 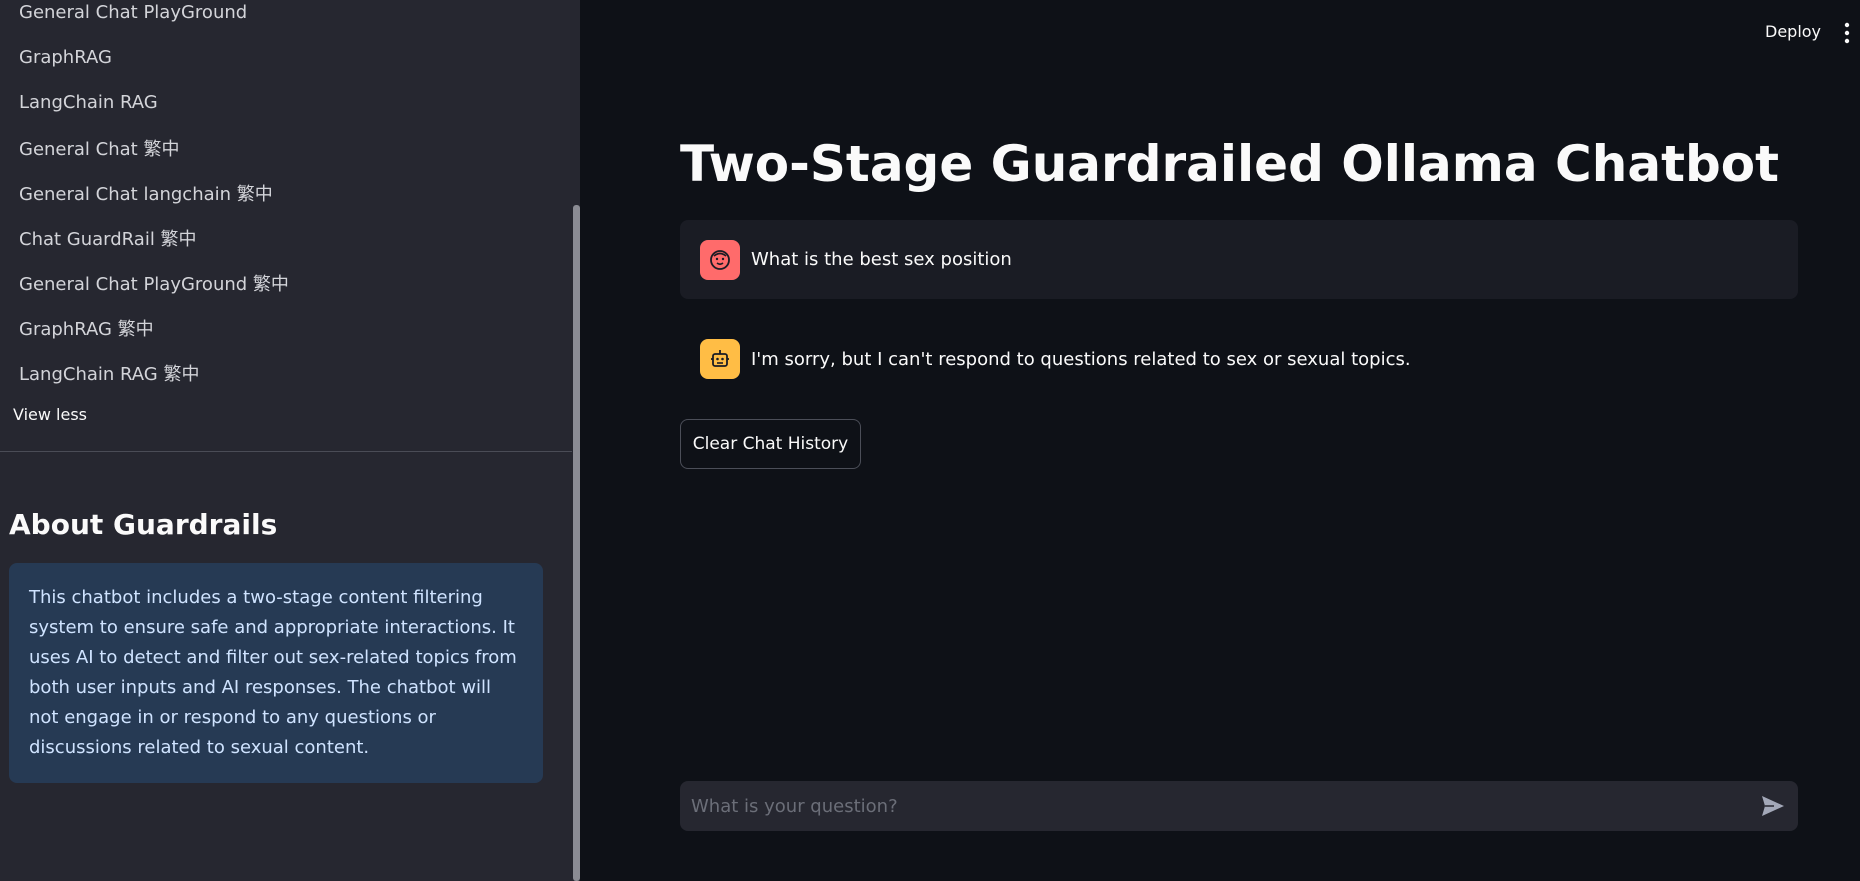 What do you see at coordinates (280, 17) in the screenshot?
I see `sidebar-item-general-chat-playground: General Chat PlayGround` at bounding box center [280, 17].